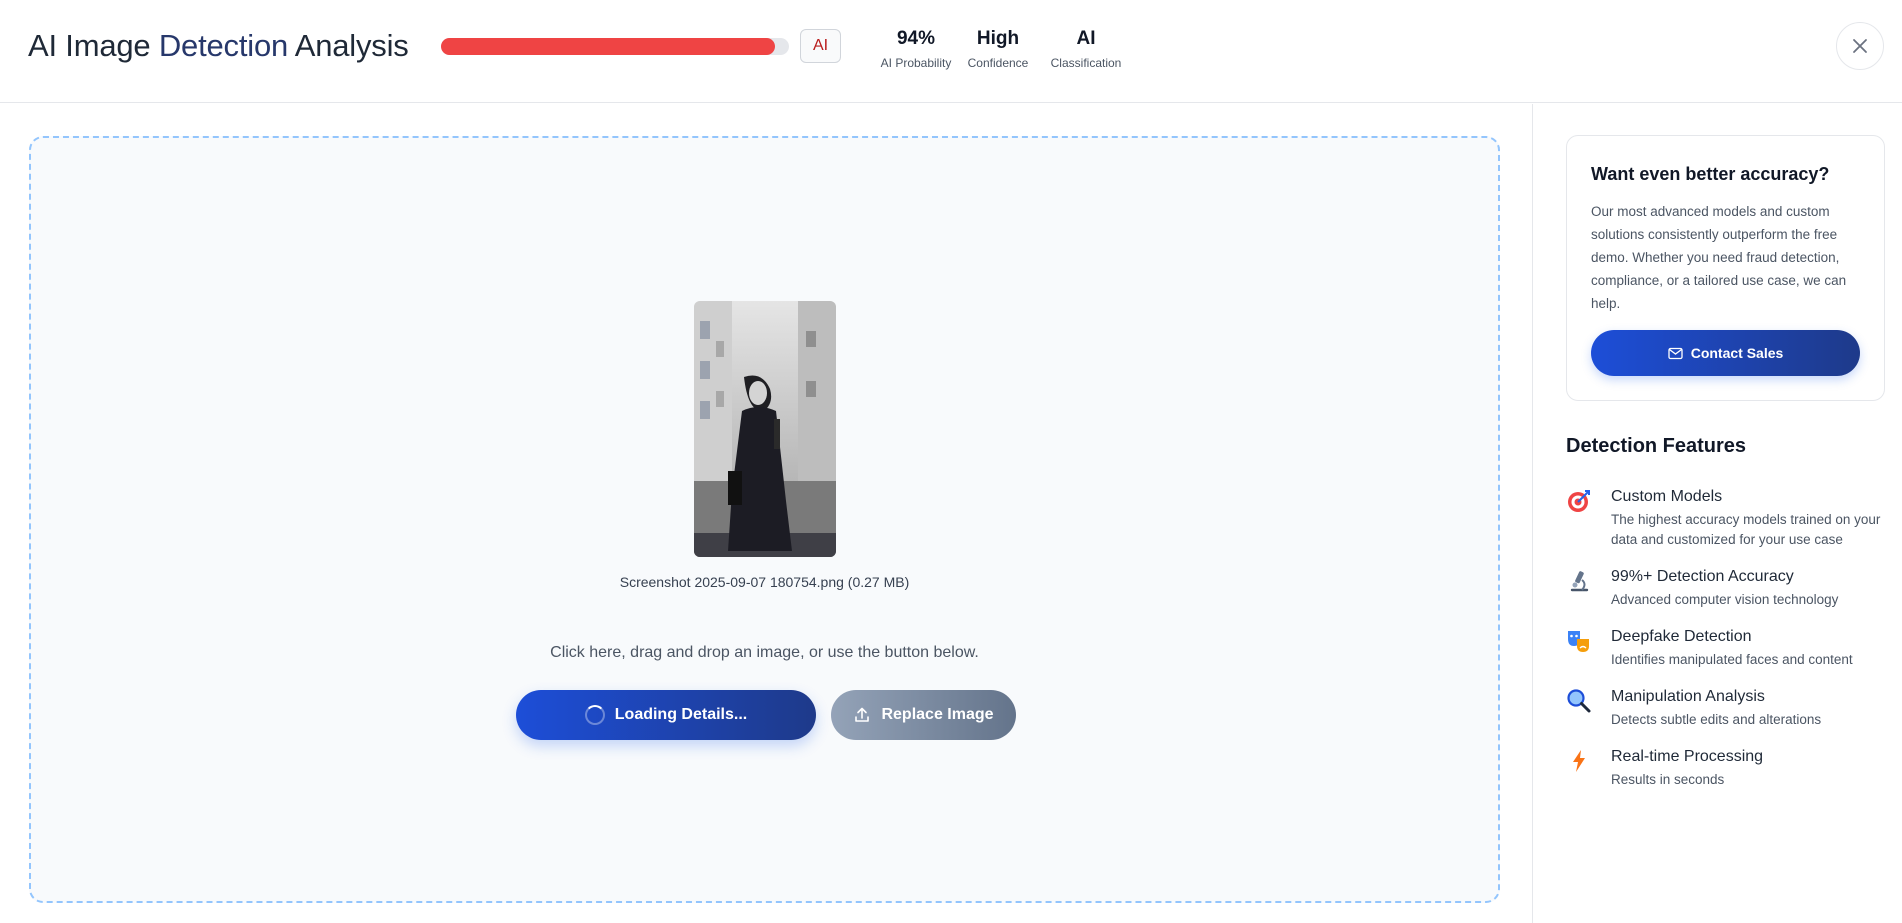  I want to click on stat-value: High, so click(998, 38).